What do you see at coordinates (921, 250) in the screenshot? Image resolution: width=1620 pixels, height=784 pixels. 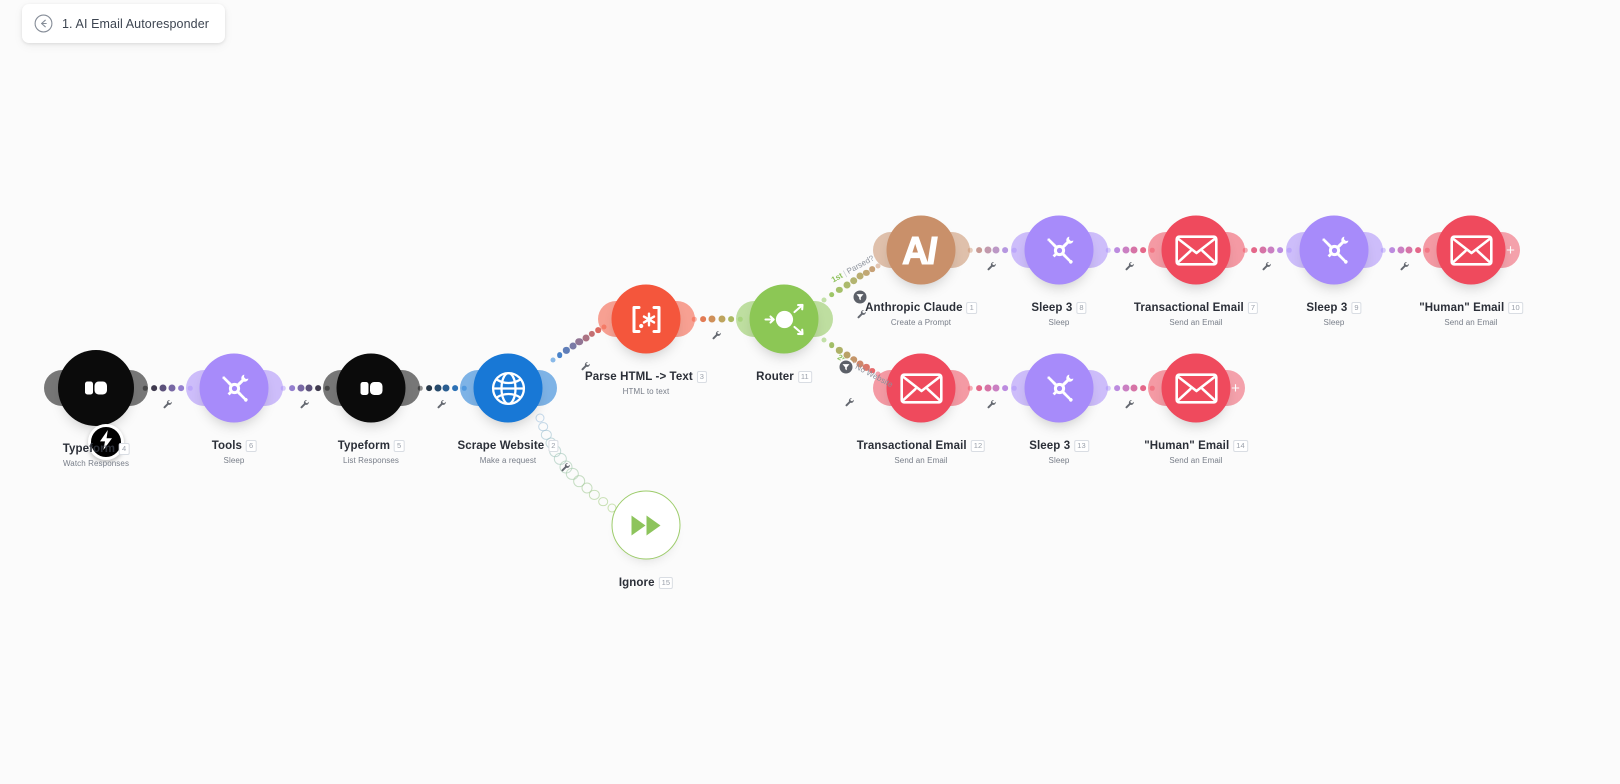 I see `module-bubble-anthropic-claude` at bounding box center [921, 250].